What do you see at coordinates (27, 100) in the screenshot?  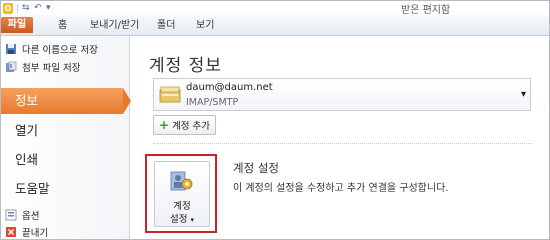 I see `nav-item-info-label: 정보` at bounding box center [27, 100].